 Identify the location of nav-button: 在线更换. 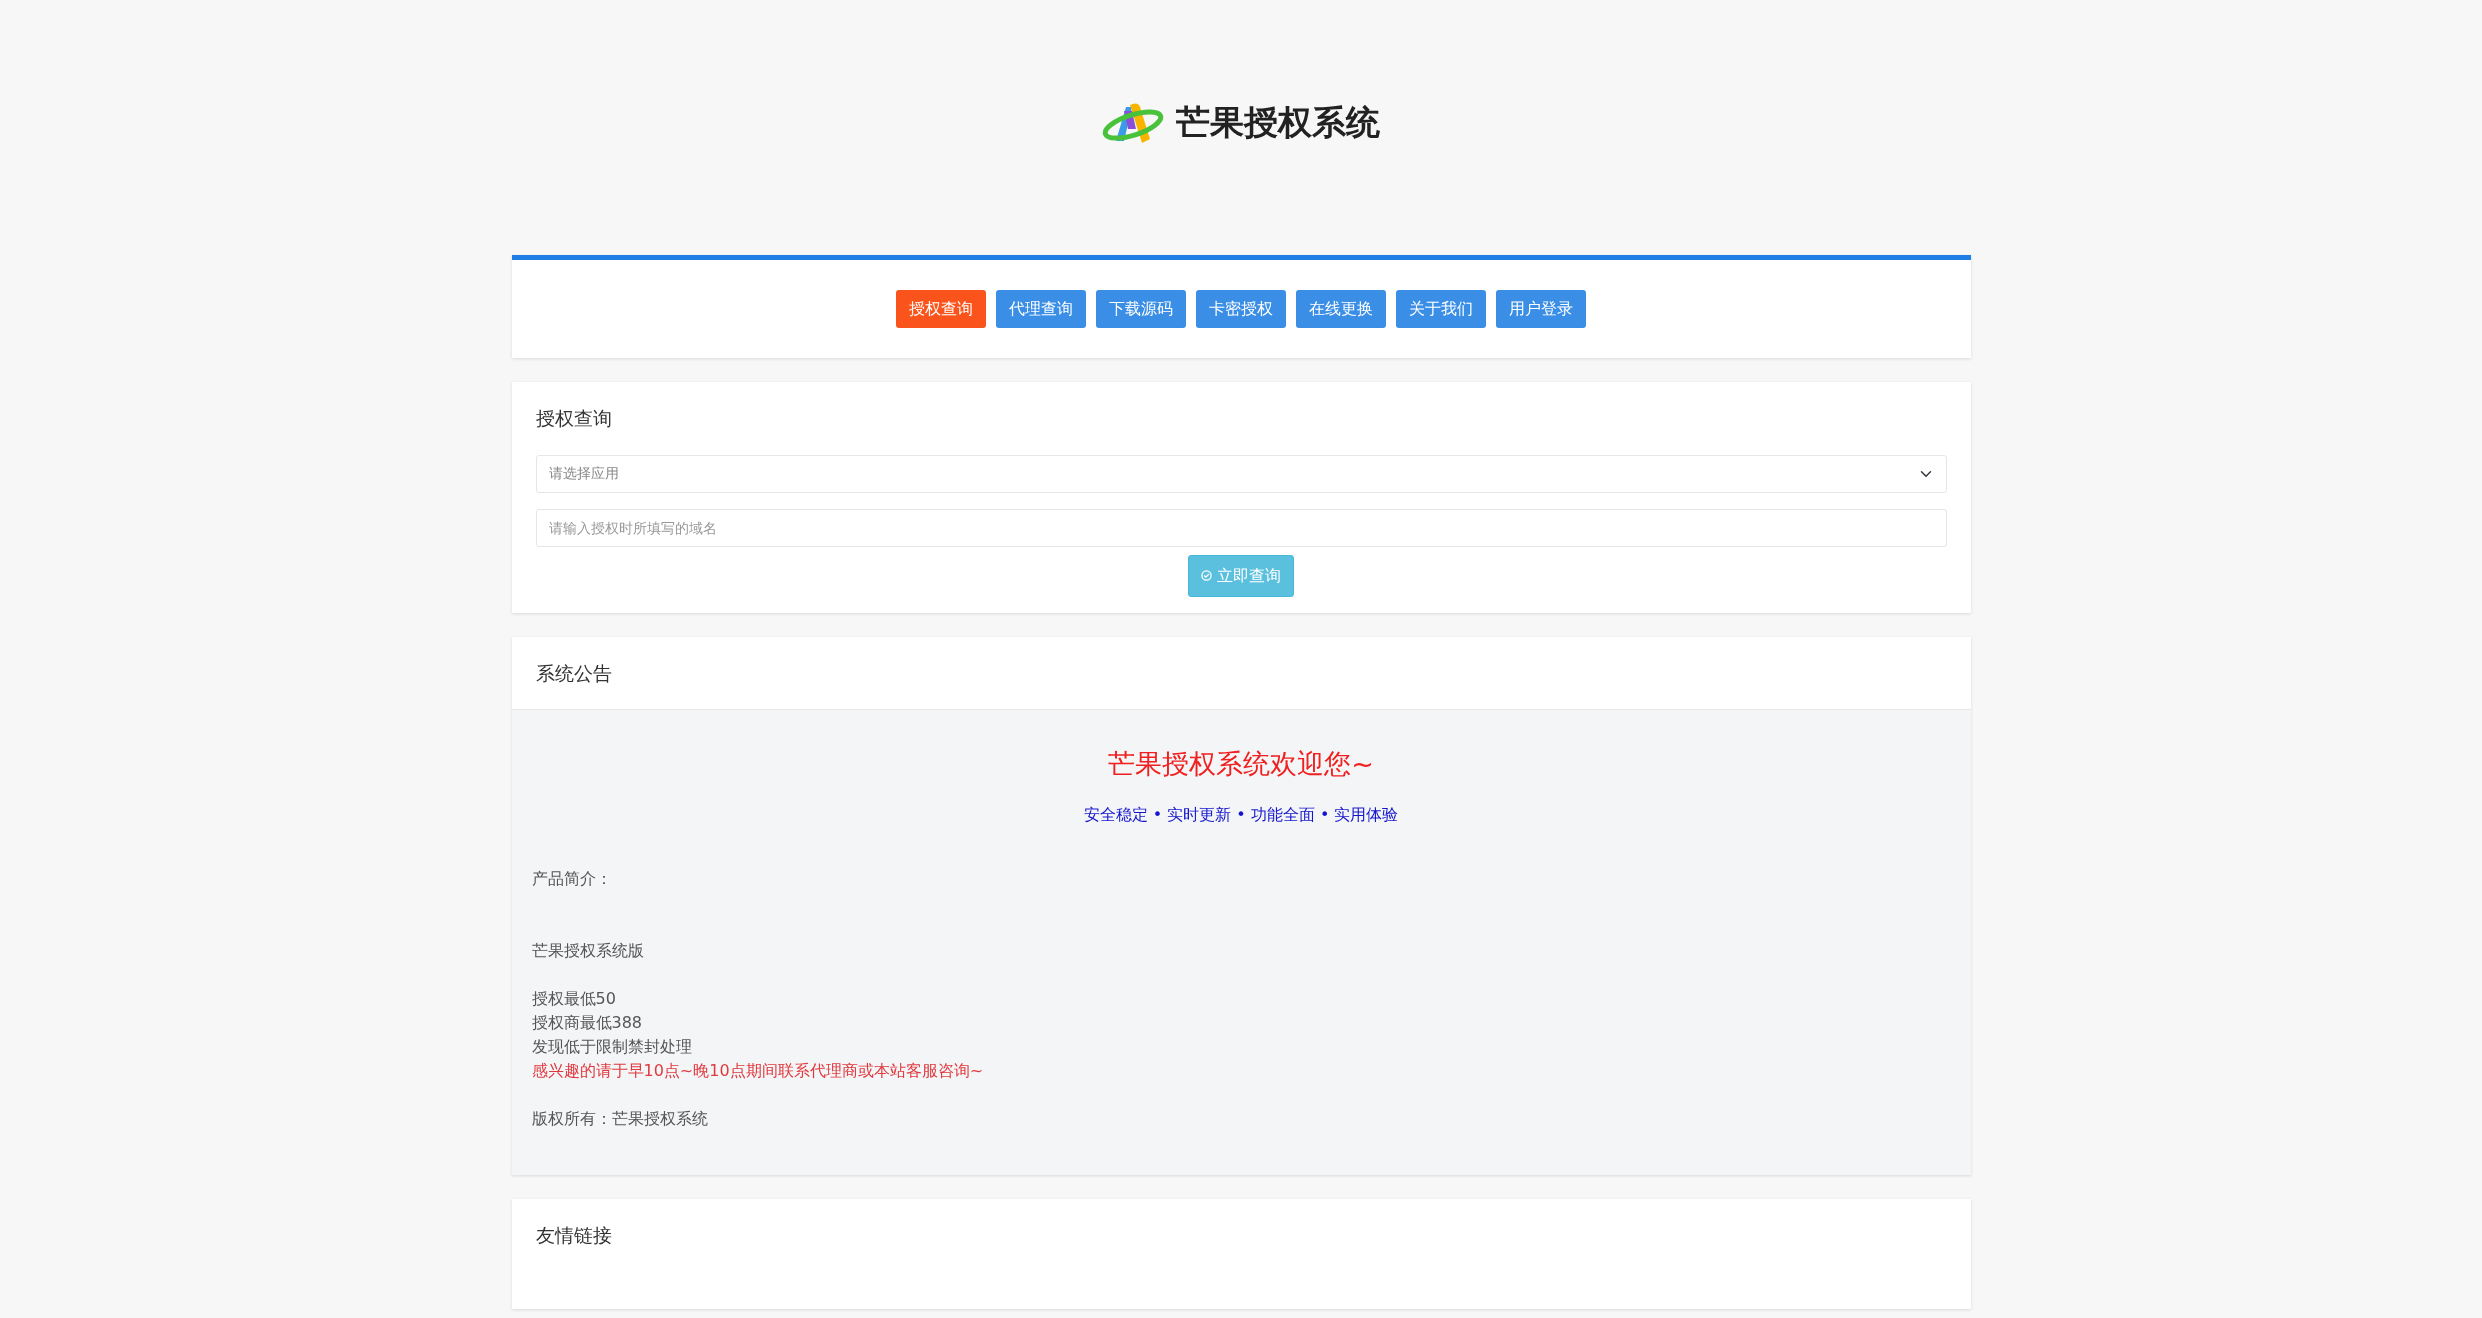
(1341, 309).